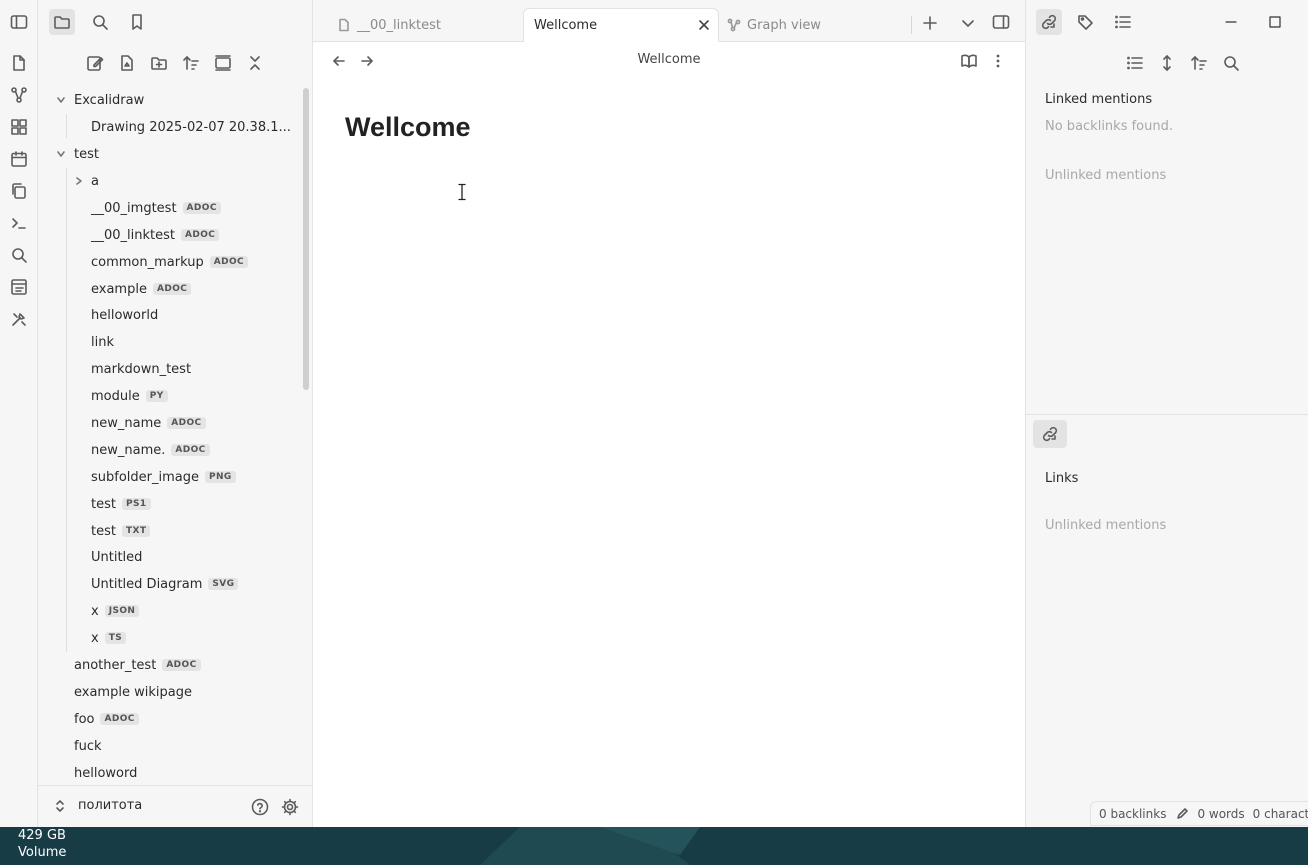 The width and height of the screenshot is (1308, 865). What do you see at coordinates (19, 159) in the screenshot?
I see `calendar-icon` at bounding box center [19, 159].